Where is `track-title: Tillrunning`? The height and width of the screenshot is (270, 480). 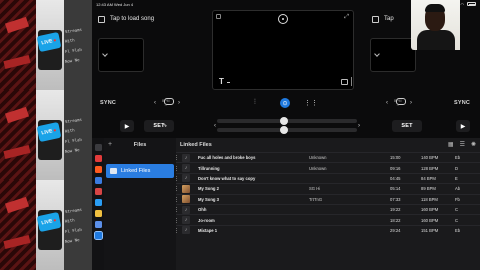 track-title: Tillrunning is located at coordinates (209, 168).